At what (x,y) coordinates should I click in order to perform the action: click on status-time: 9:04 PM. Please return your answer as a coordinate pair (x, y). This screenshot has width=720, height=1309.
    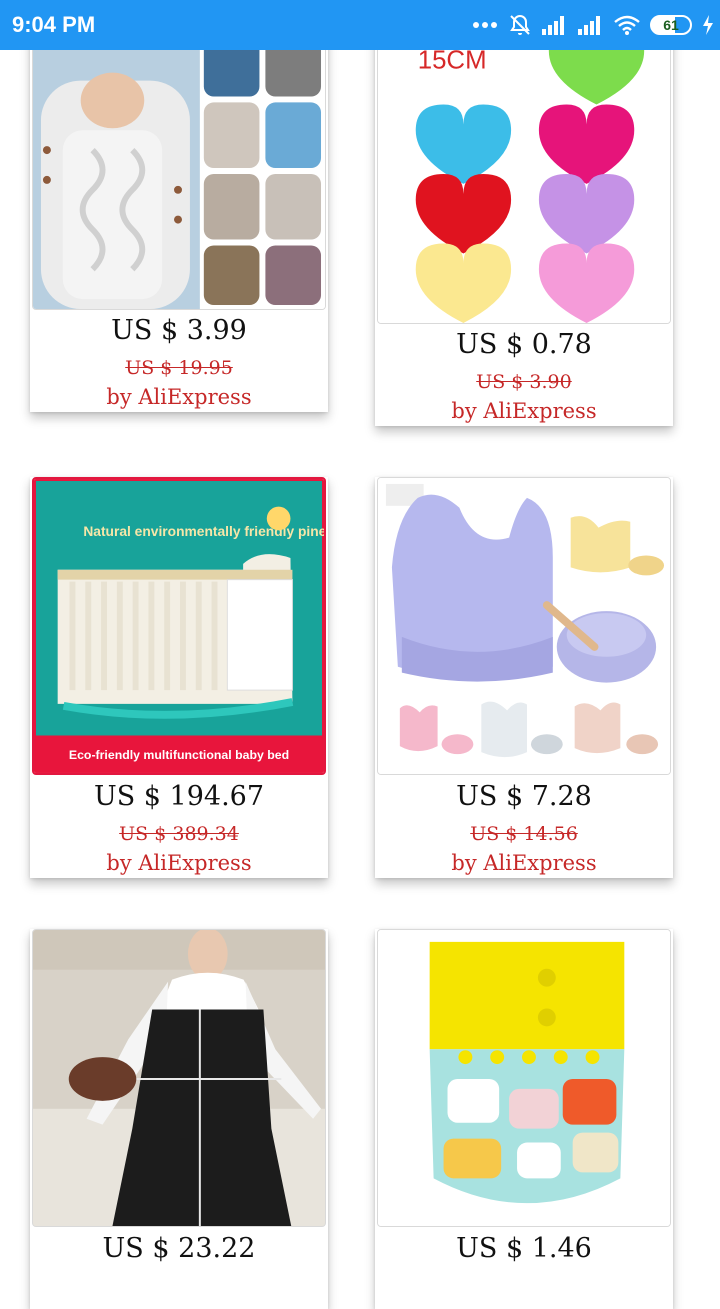
    Looking at the image, I should click on (54, 24).